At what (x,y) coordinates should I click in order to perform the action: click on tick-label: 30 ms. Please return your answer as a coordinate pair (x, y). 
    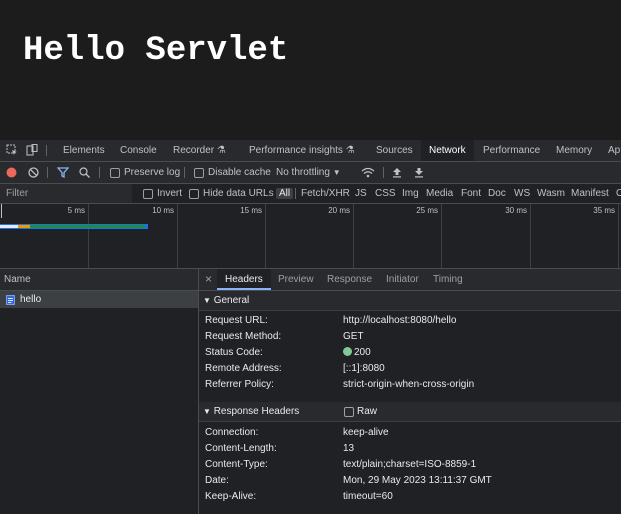
    Looking at the image, I should click on (516, 210).